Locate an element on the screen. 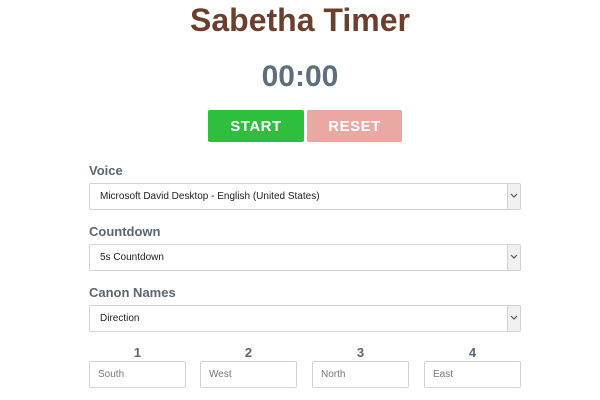  countdown-select-value: 5s Countdown is located at coordinates (132, 257).